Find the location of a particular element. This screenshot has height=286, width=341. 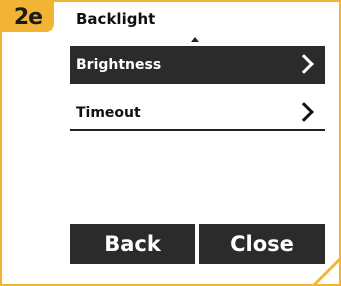

step-number: 2e is located at coordinates (28, 17).